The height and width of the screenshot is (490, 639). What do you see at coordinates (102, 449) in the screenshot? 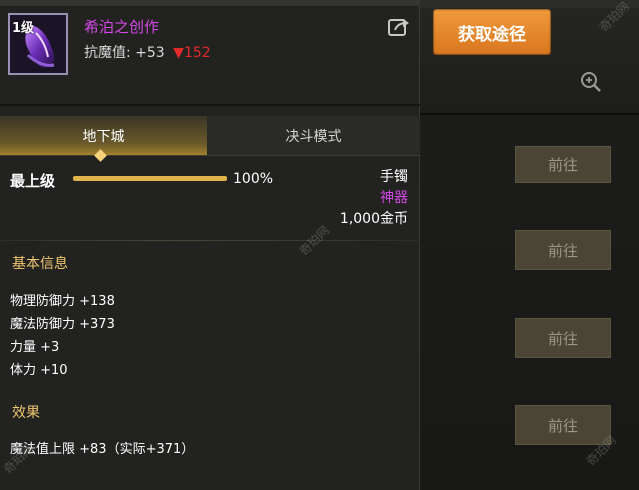
I see `effect-line: 魔法值上限 +83（实际+371）` at bounding box center [102, 449].